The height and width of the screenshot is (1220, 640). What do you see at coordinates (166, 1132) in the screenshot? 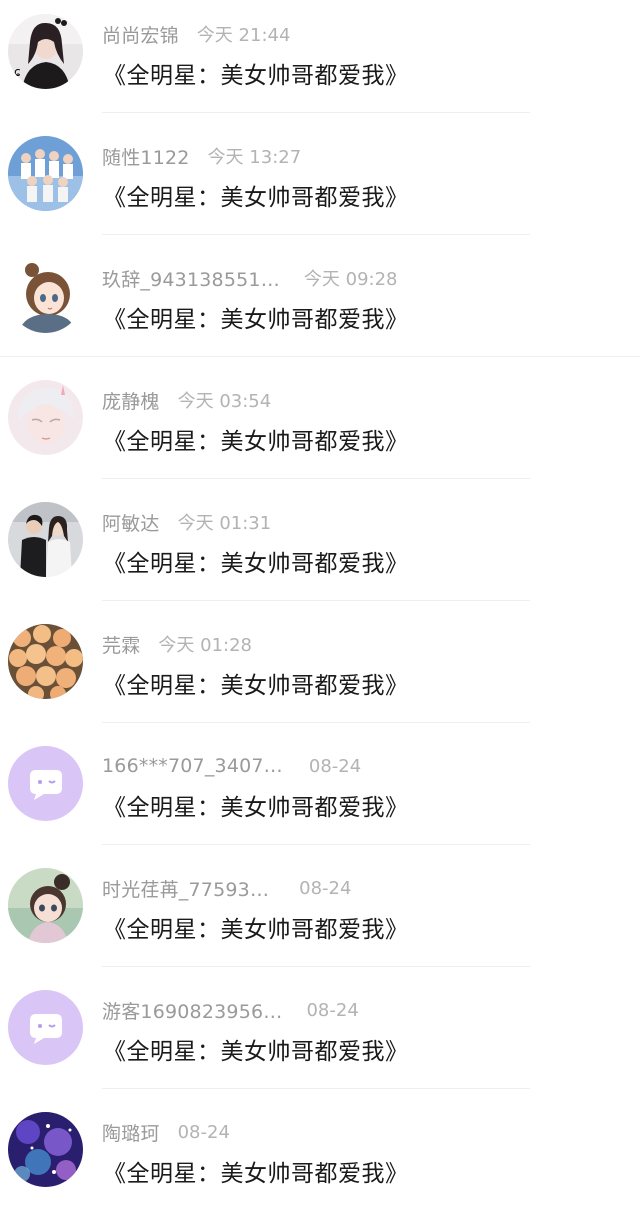
I see `message-meta: 陶璐珂 08-24` at bounding box center [166, 1132].